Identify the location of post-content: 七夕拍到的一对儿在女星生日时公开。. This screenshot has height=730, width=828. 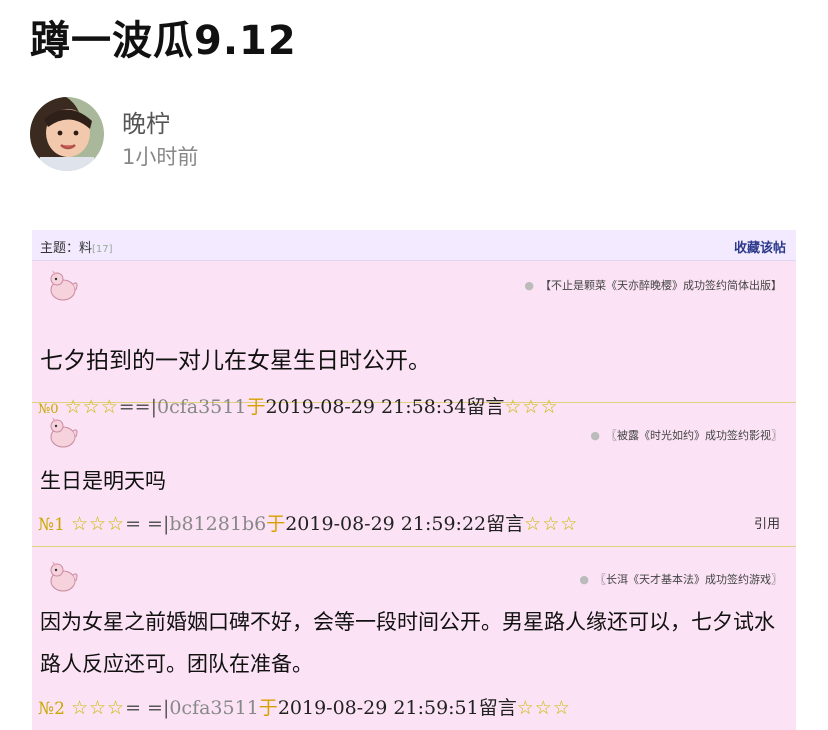
(235, 361).